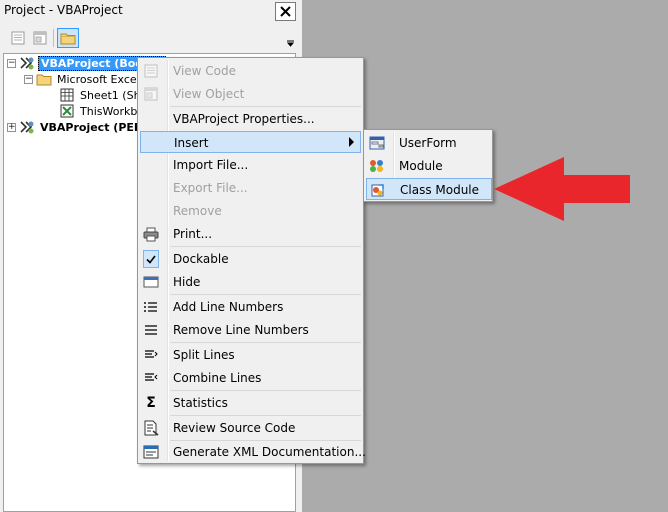 The width and height of the screenshot is (668, 512). I want to click on split-lines-icon, so click(151, 355).